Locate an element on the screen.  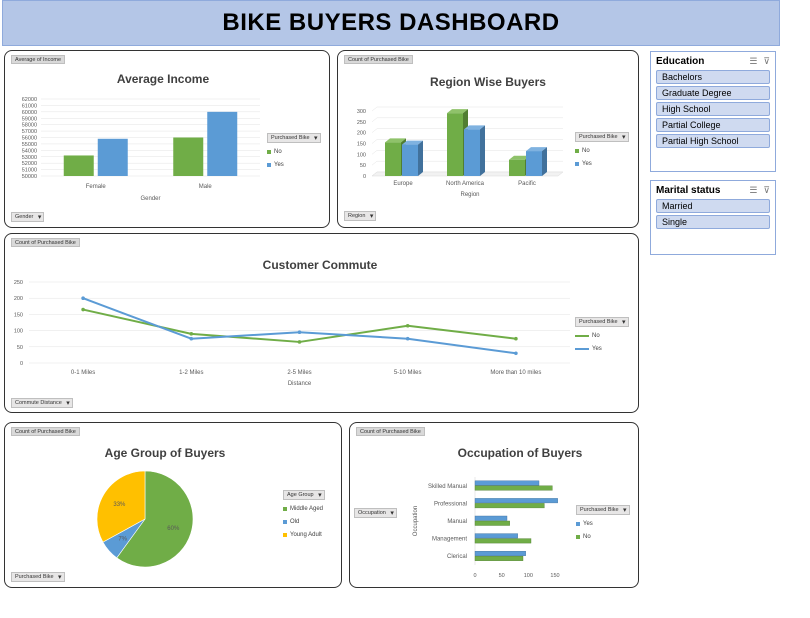
income-legend: Purchased Bike No Yes is located at coordinates (294, 152).